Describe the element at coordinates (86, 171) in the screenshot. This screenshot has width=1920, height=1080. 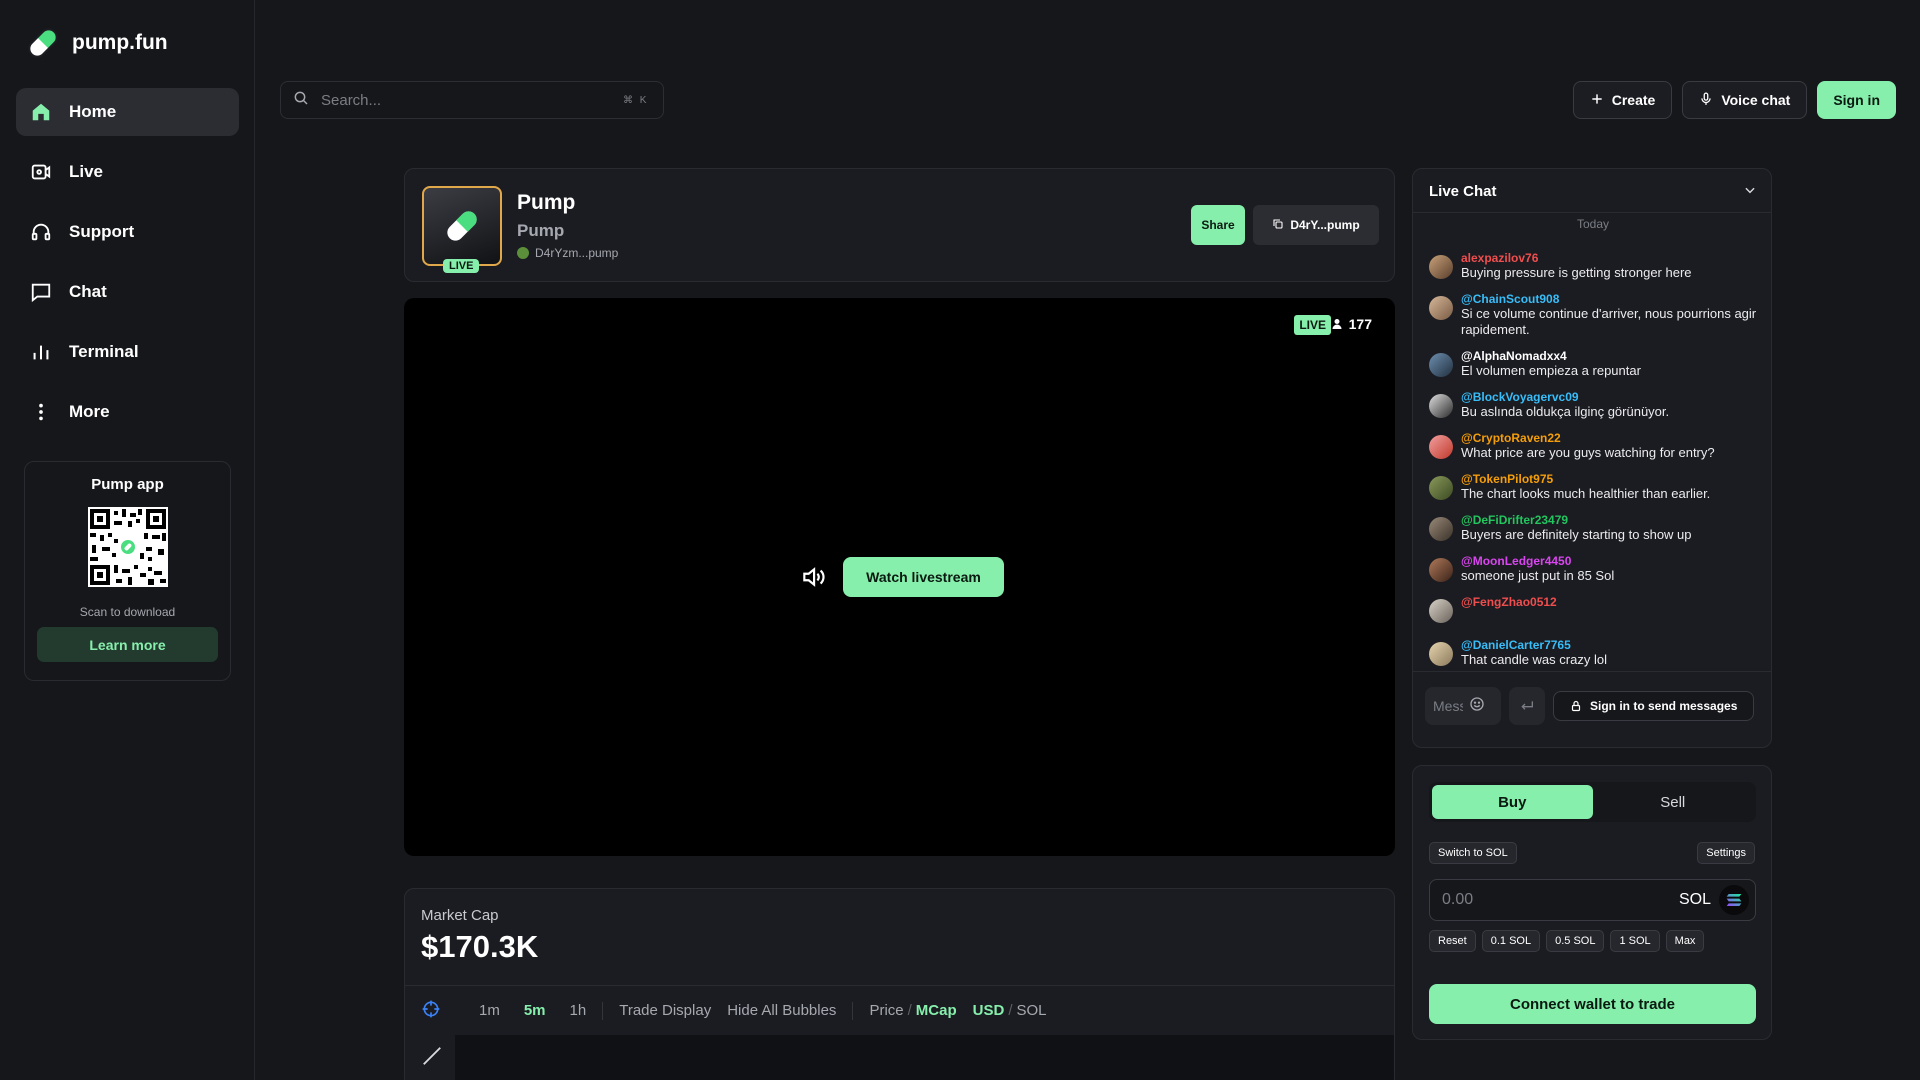
I see `sidebar-item-label: Live` at that location.